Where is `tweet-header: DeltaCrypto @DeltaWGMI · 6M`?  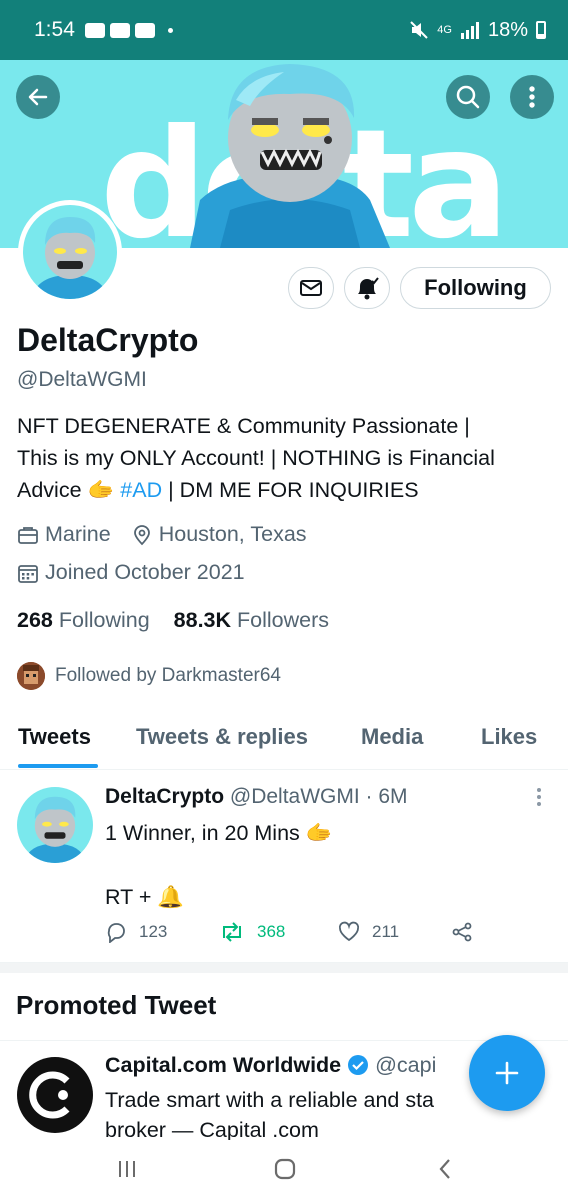
tweet-header: DeltaCrypto @DeltaWGMI · 6M is located at coordinates (256, 797).